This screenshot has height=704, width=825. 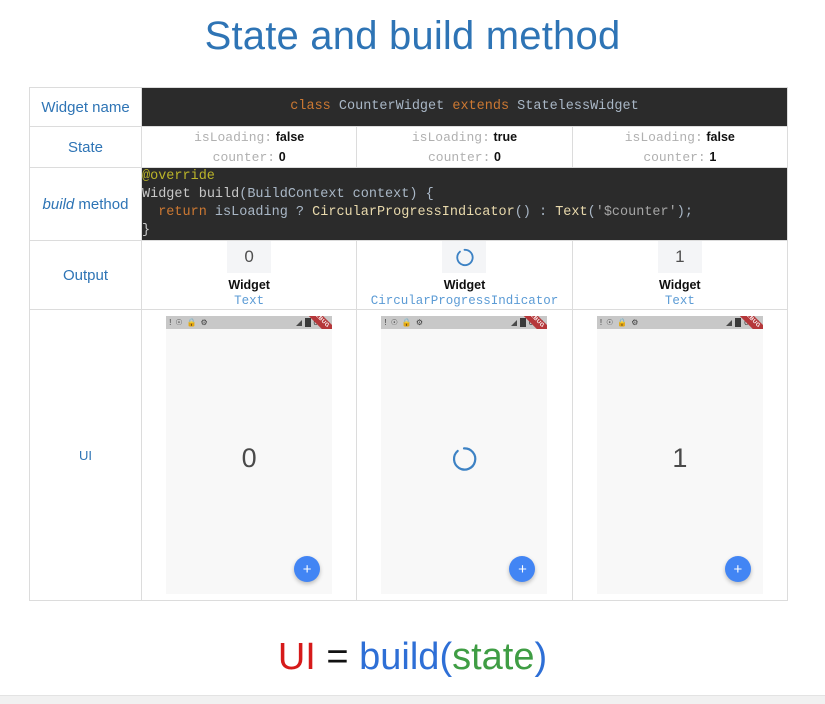 What do you see at coordinates (464, 157) in the screenshot?
I see `state-counter-2: counter: 0` at bounding box center [464, 157].